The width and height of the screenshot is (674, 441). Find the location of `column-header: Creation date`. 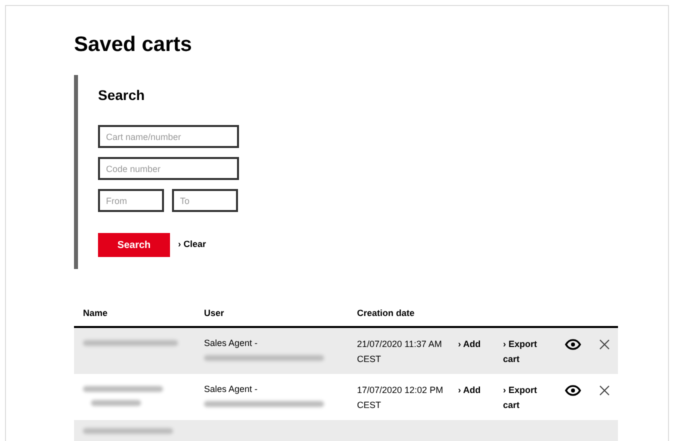

column-header: Creation date is located at coordinates (386, 313).